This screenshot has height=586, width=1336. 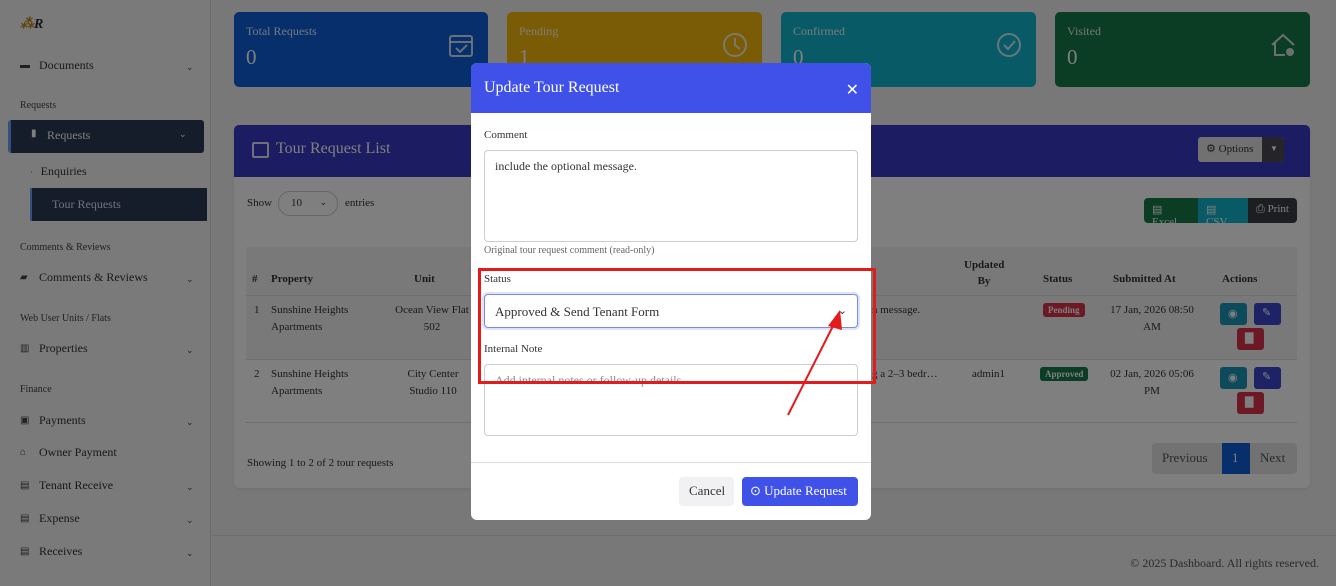 I want to click on modal-header: Update Tour Request, so click(x=671, y=88).